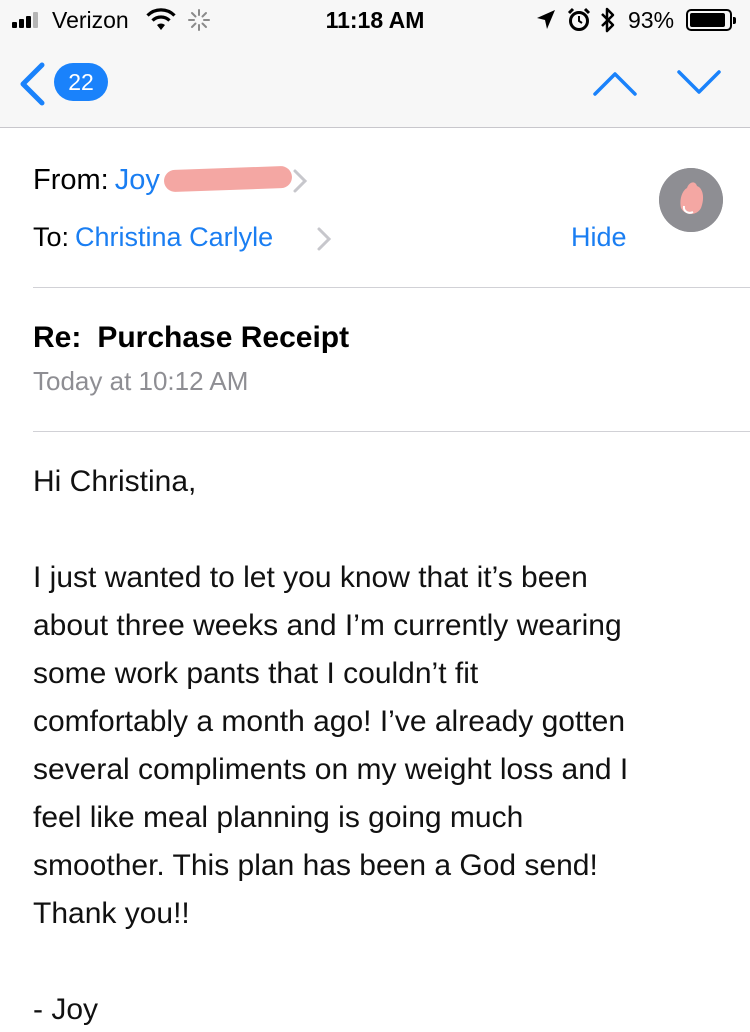 The height and width of the screenshot is (1032, 750). I want to click on alarm-icon, so click(579, 23).